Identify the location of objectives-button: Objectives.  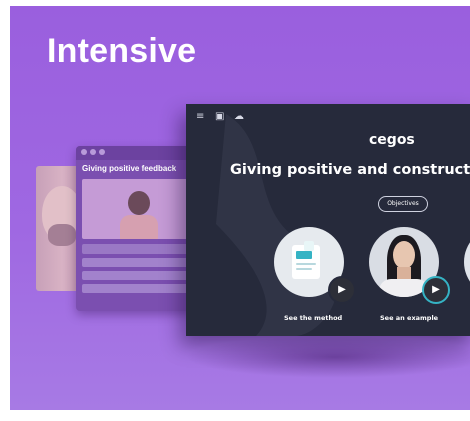
(403, 204).